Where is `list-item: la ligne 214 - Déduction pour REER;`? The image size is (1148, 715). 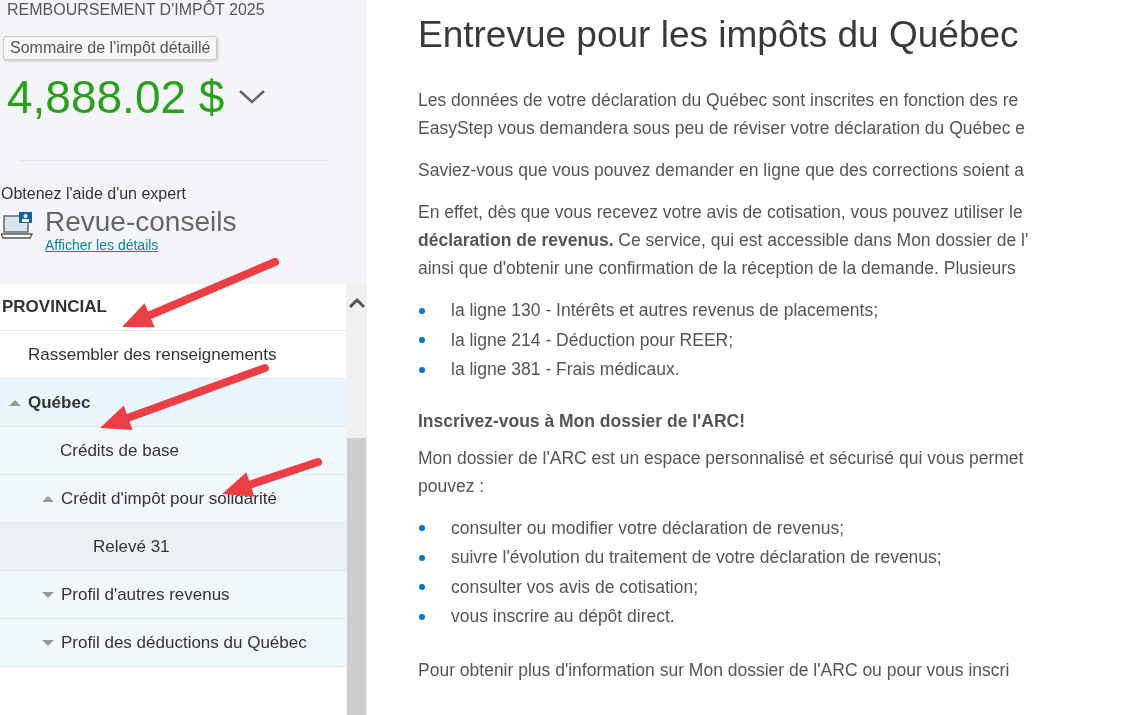
list-item: la ligne 214 - Déduction pour REER; is located at coordinates (592, 340).